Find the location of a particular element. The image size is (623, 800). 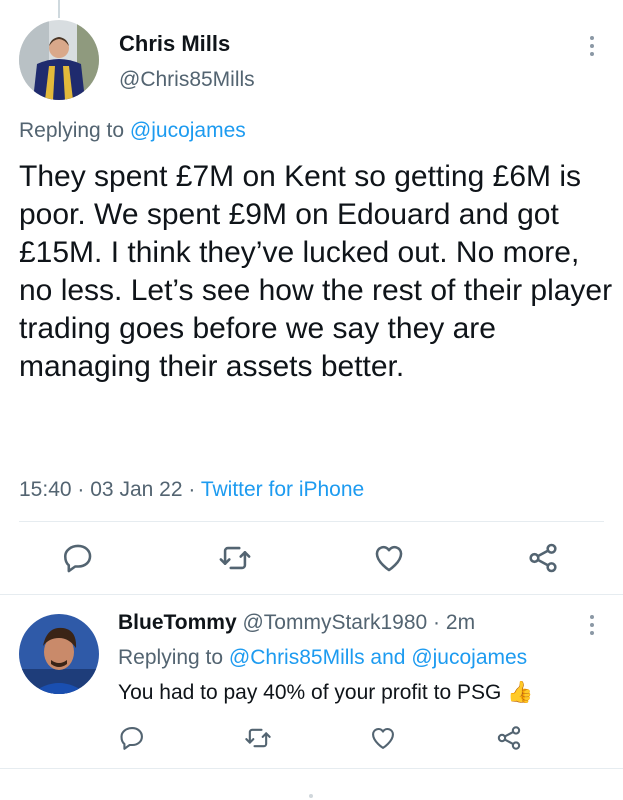

reply-age: 2m is located at coordinates (460, 622).